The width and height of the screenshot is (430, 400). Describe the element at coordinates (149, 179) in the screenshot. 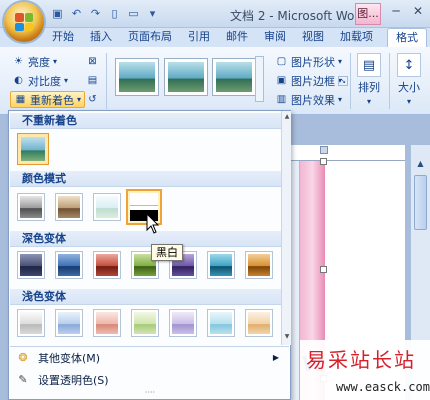

I see `section-color-modes: 颜色模式` at that location.